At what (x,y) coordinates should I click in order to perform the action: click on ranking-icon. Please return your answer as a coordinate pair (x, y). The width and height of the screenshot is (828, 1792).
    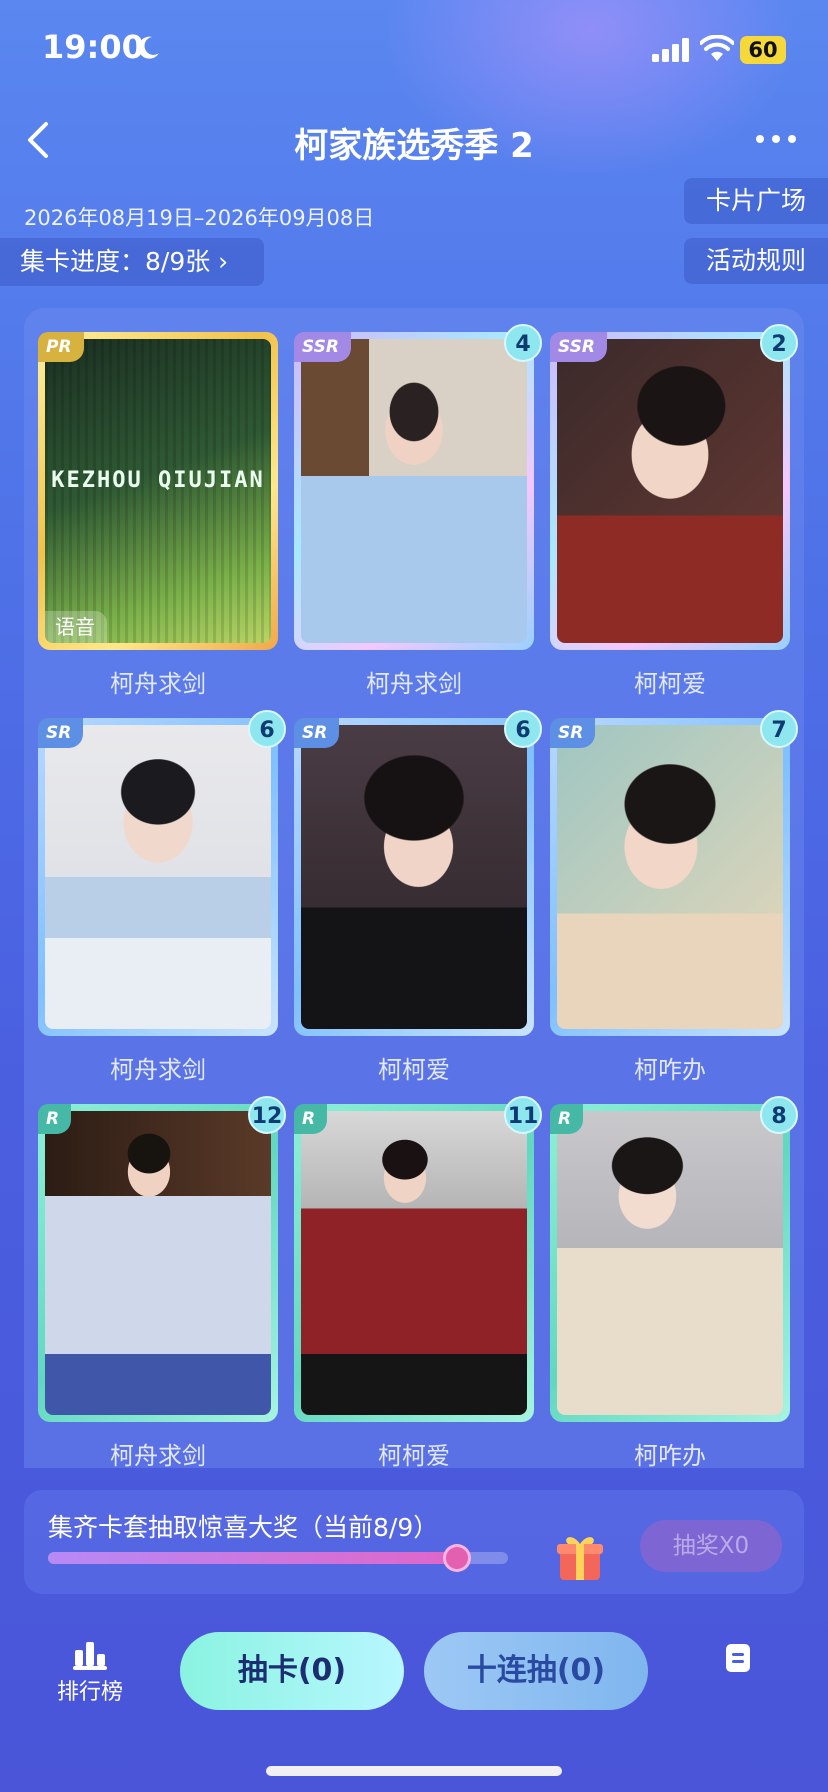
    Looking at the image, I should click on (90, 1656).